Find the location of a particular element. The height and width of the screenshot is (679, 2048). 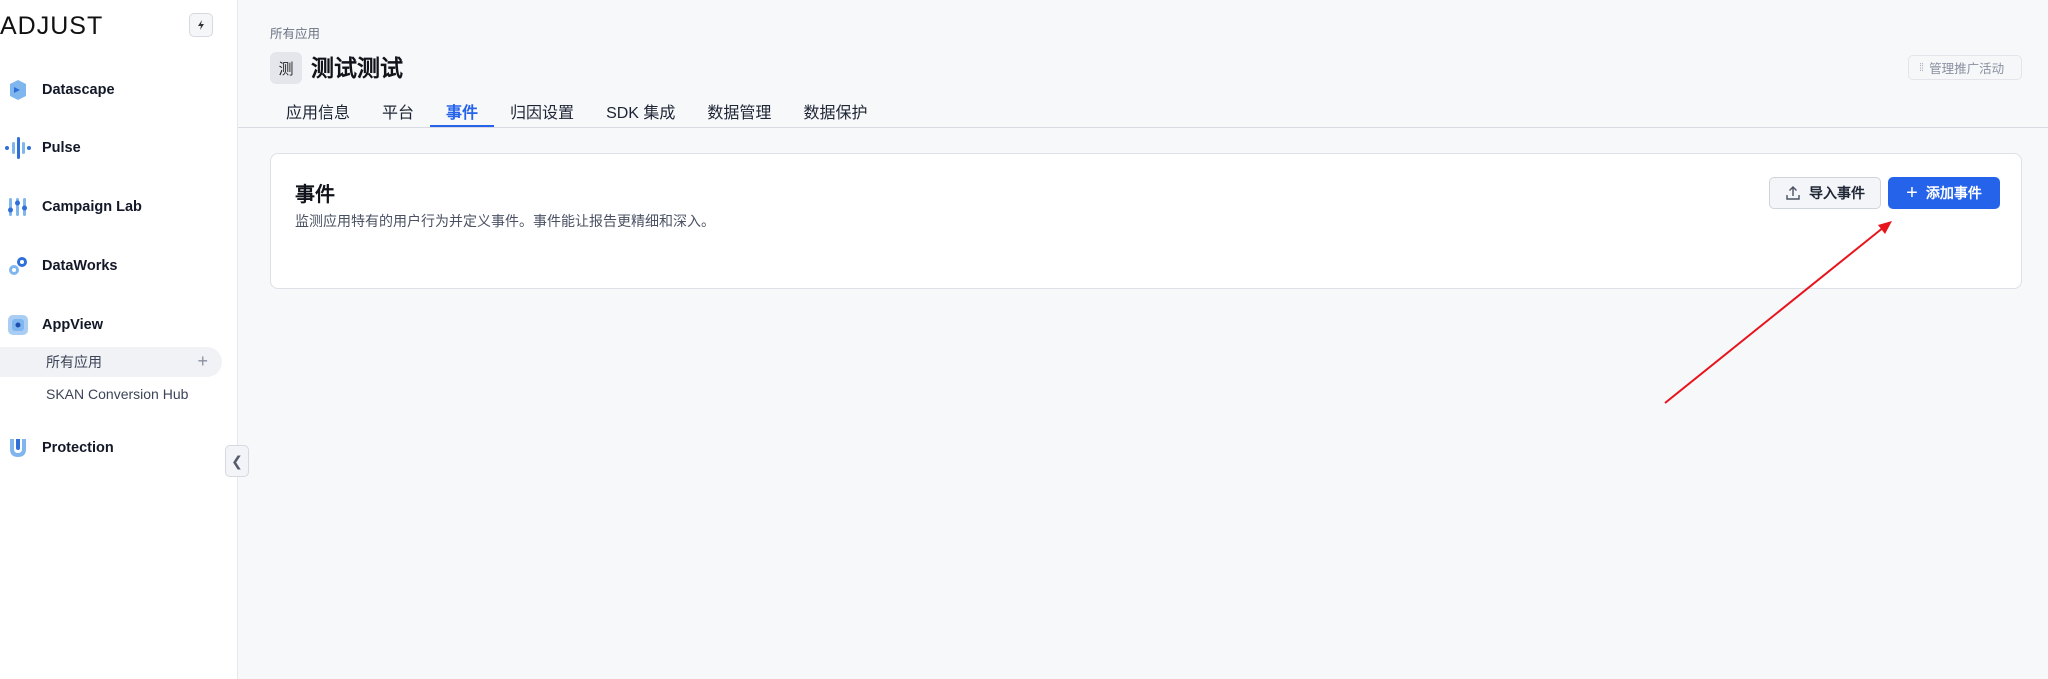

sidebar-item-label: Datascape is located at coordinates (78, 90).